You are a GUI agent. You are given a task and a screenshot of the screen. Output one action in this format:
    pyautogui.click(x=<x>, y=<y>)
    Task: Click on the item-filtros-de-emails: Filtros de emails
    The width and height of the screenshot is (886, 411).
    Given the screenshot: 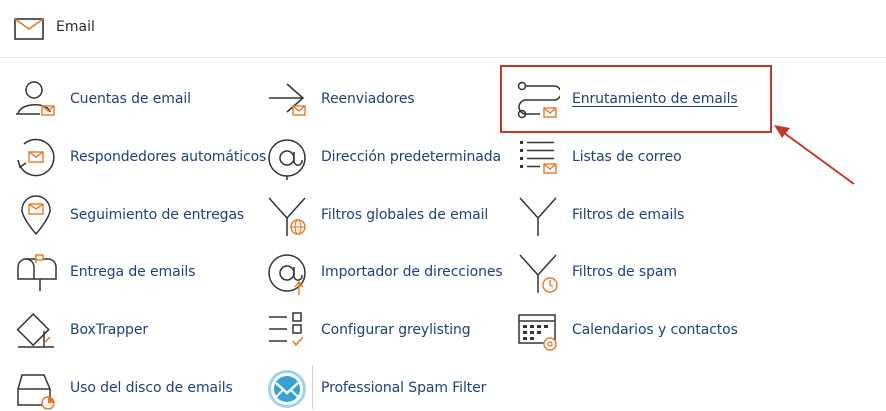 What is the action you would take?
    pyautogui.click(x=636, y=216)
    